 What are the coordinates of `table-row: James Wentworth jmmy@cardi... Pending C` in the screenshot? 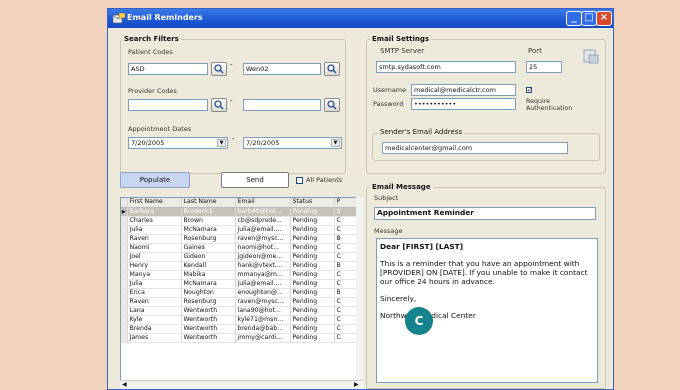 It's located at (241, 338).